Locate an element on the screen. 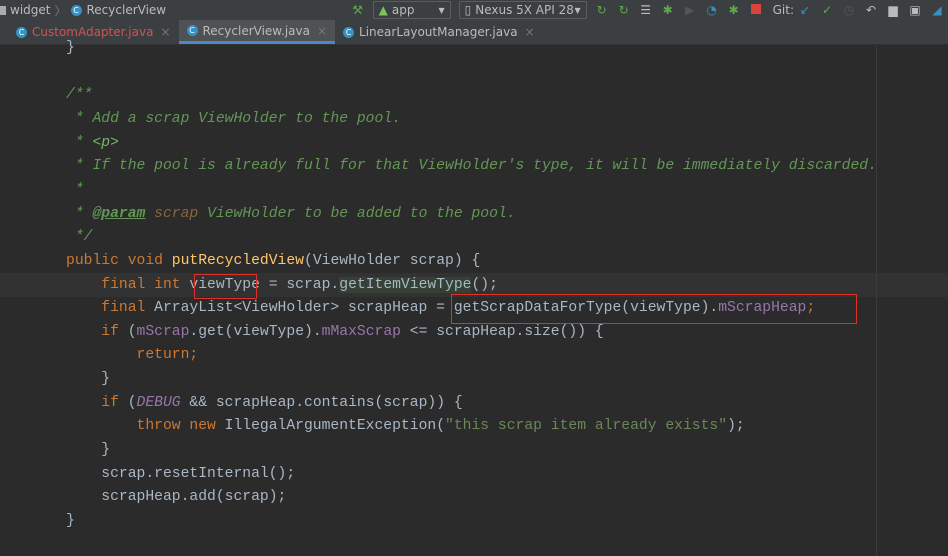 This screenshot has width=948, height=556. code-line: * is located at coordinates (75, 190).